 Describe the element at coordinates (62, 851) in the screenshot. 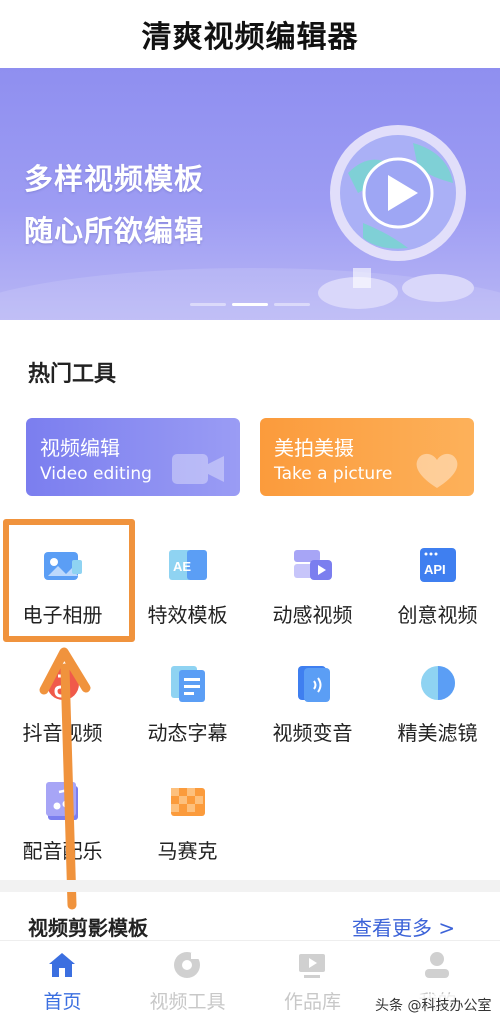

I see `tool-label: 配音配乐` at that location.